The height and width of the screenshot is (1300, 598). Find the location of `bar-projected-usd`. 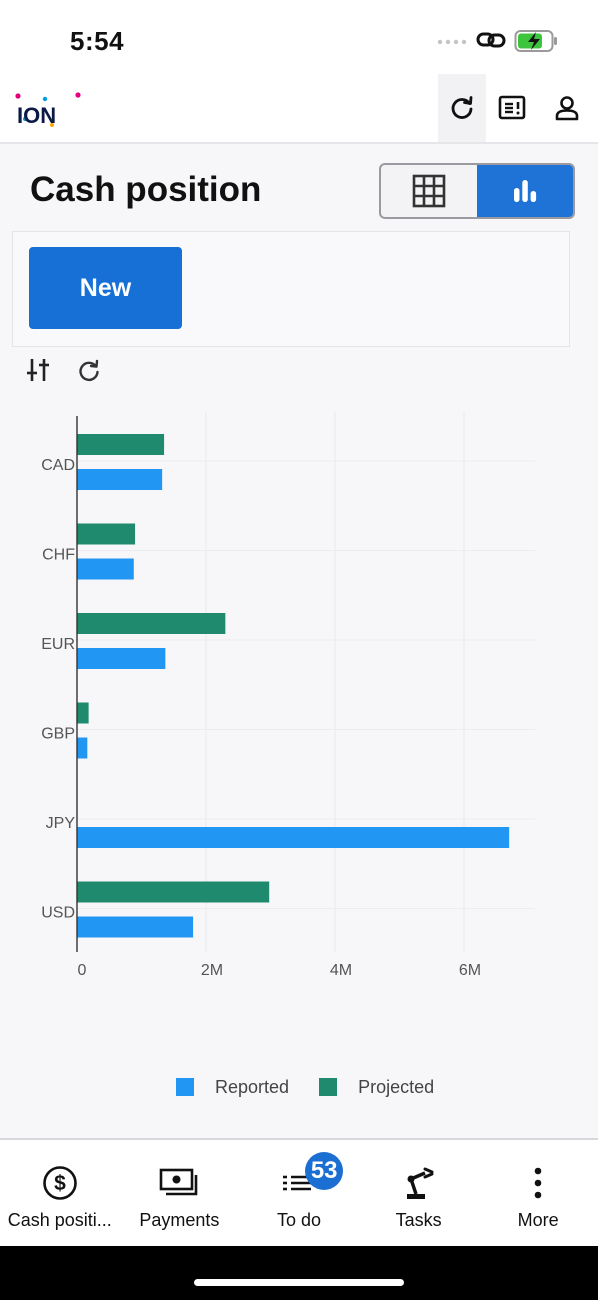

bar-projected-usd is located at coordinates (173, 892).